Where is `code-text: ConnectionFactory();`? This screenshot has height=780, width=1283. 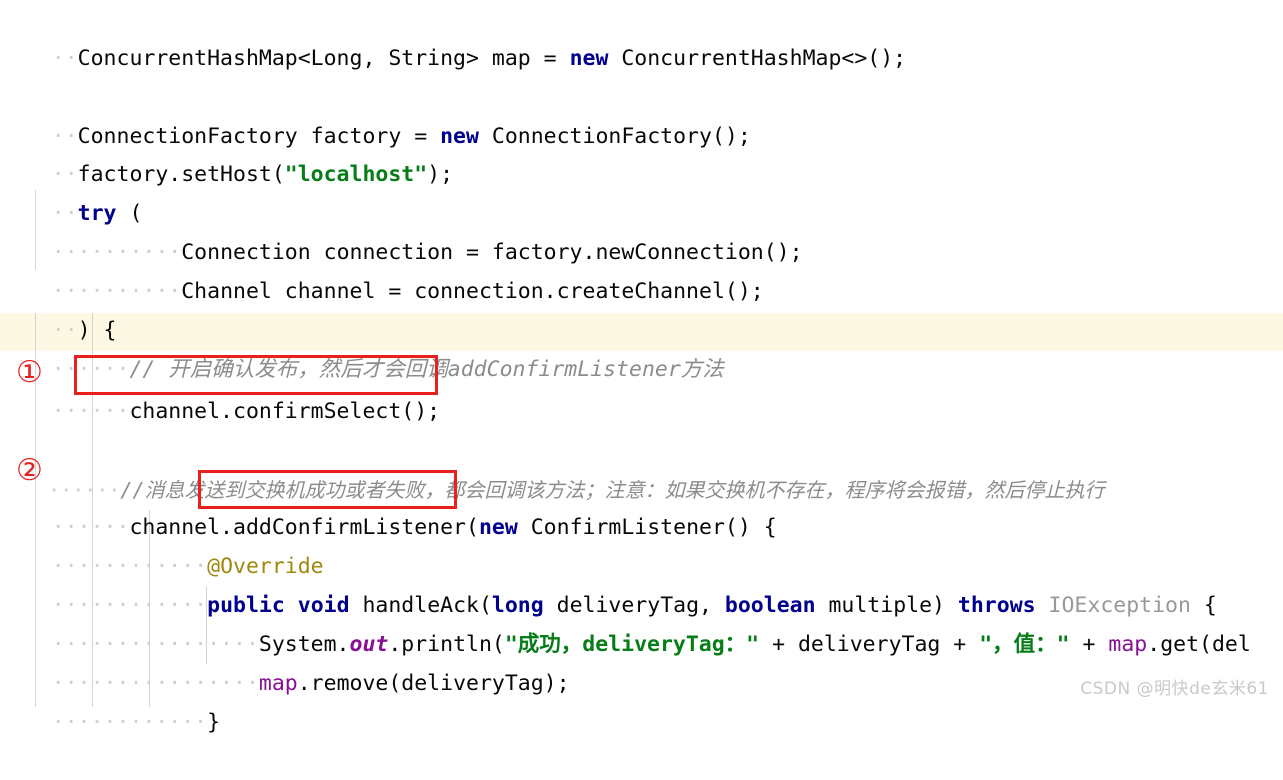 code-text: ConnectionFactory(); is located at coordinates (614, 136).